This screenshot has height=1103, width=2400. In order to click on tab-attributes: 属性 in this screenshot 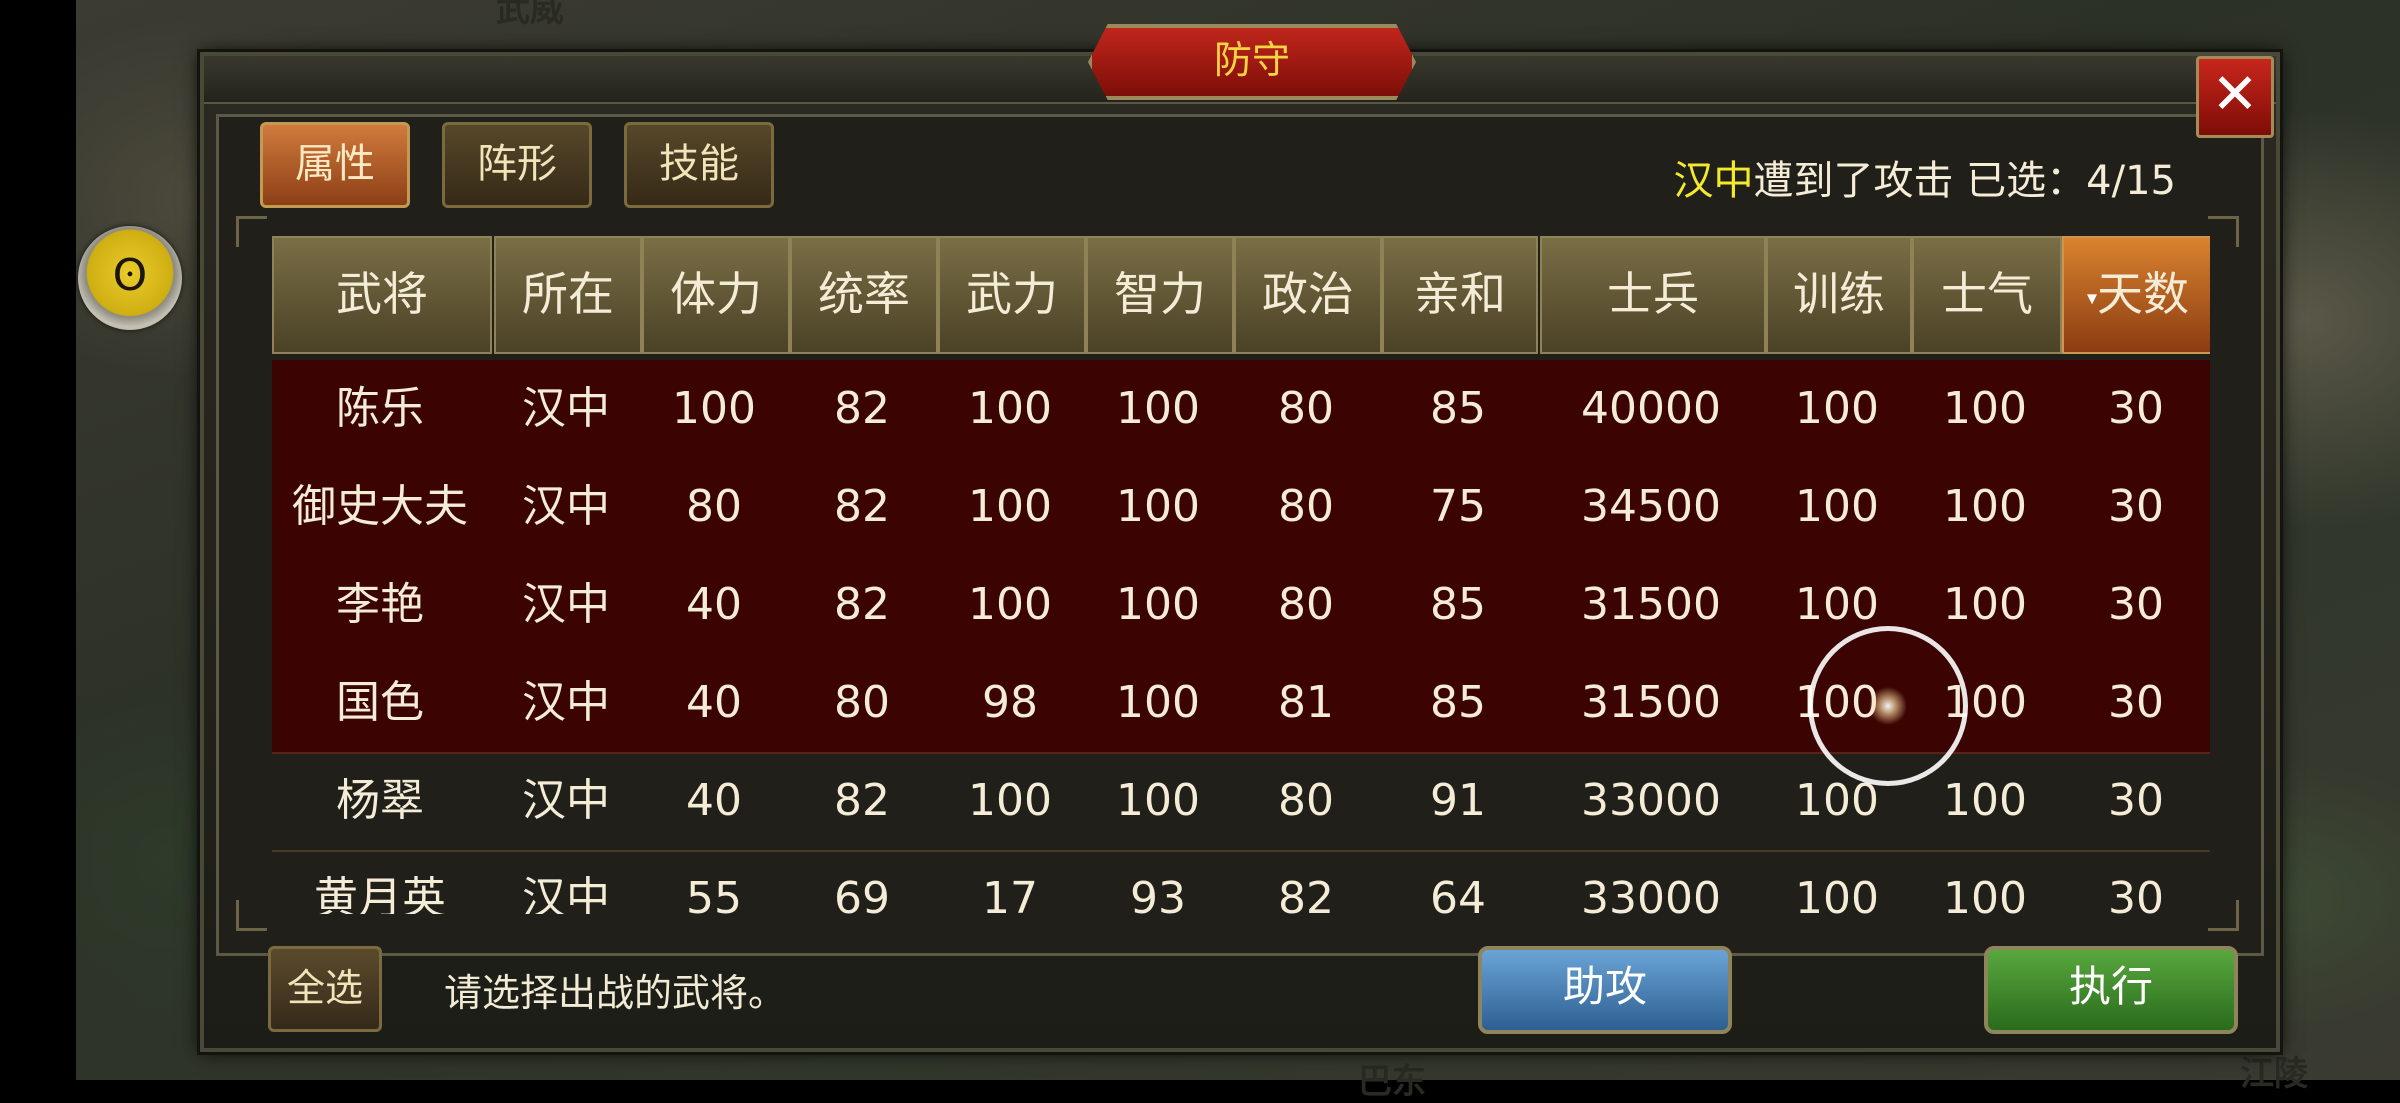, I will do `click(335, 165)`.